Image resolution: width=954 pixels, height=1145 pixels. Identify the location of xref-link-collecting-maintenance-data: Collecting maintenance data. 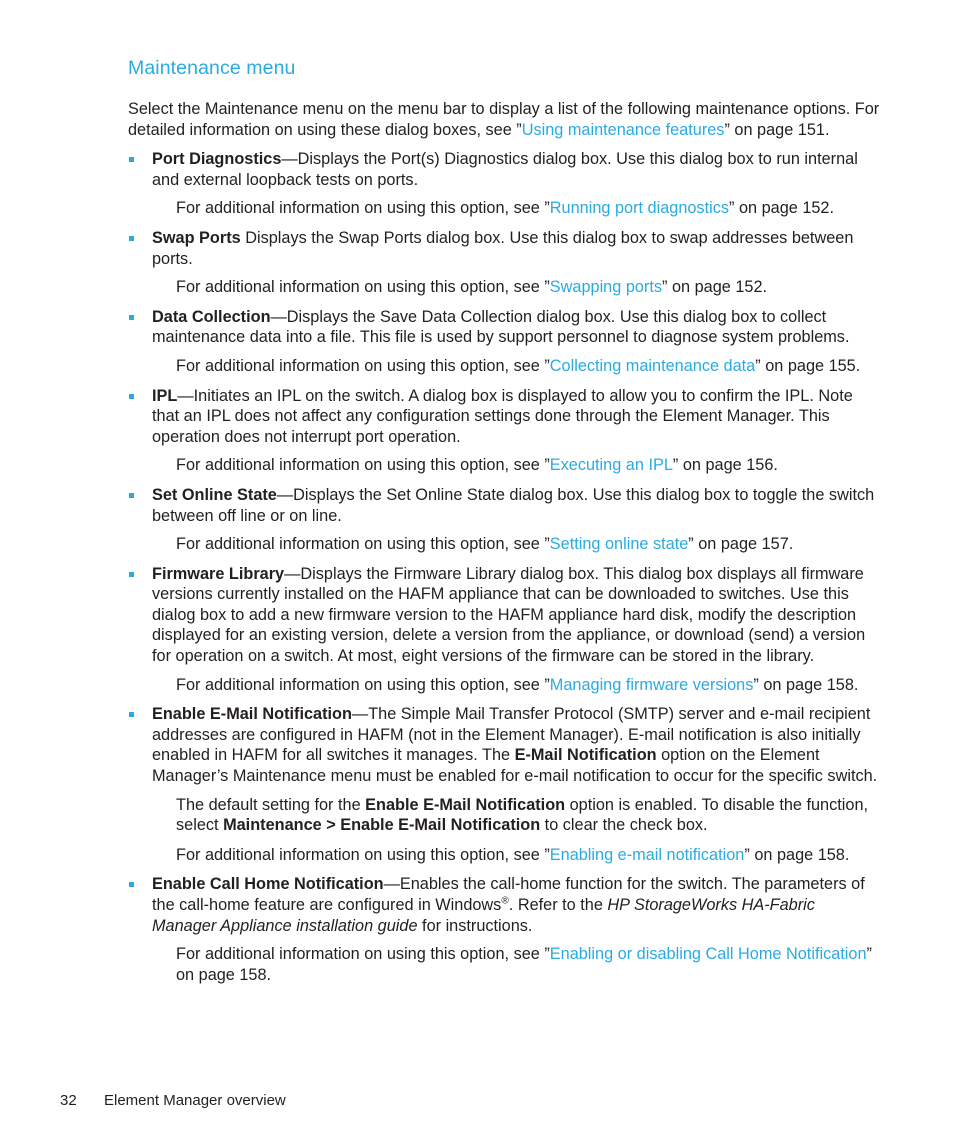
(652, 366).